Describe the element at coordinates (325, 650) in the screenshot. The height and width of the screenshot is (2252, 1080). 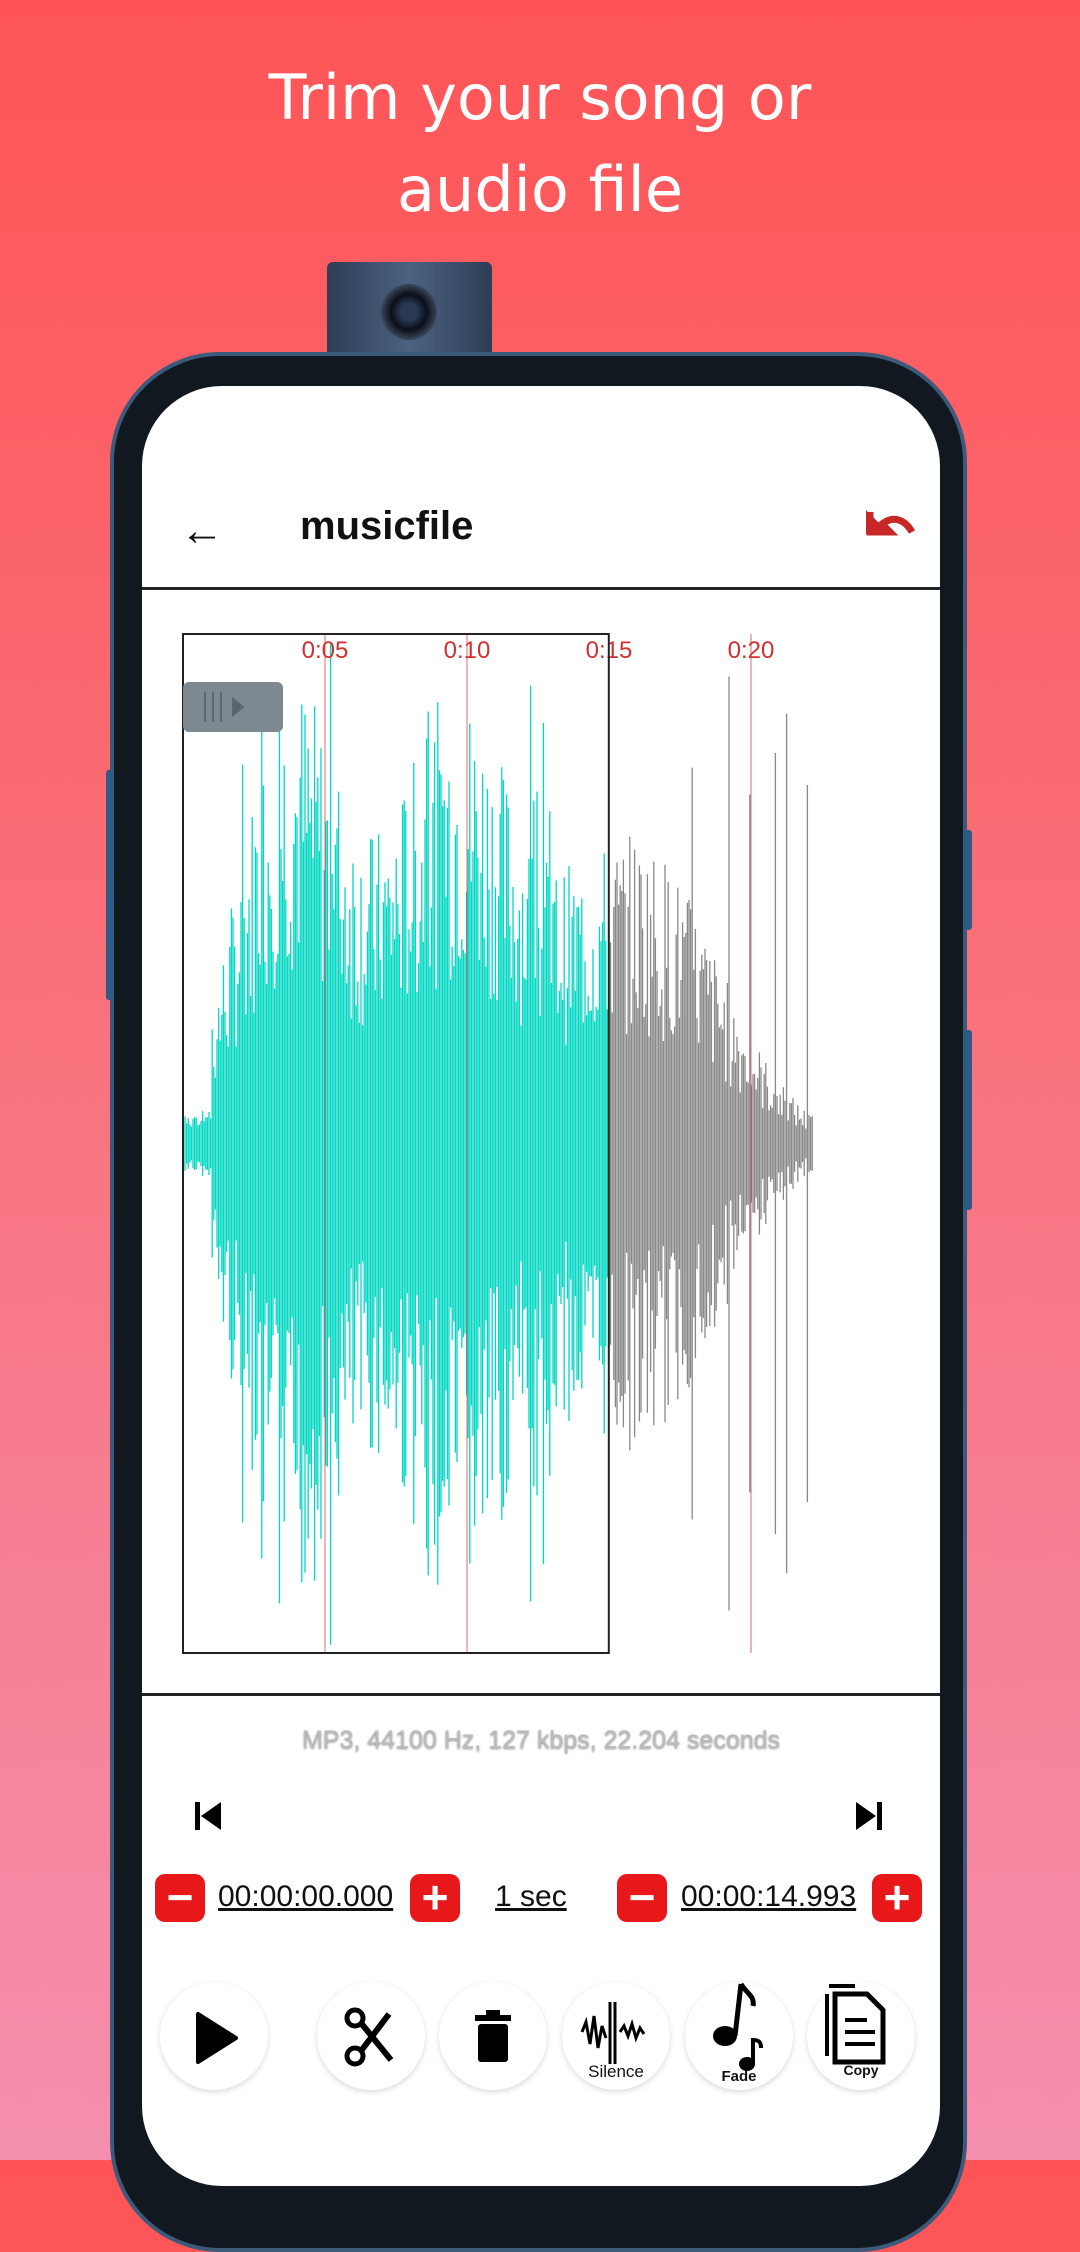
I see `tick-label: 0:05` at that location.